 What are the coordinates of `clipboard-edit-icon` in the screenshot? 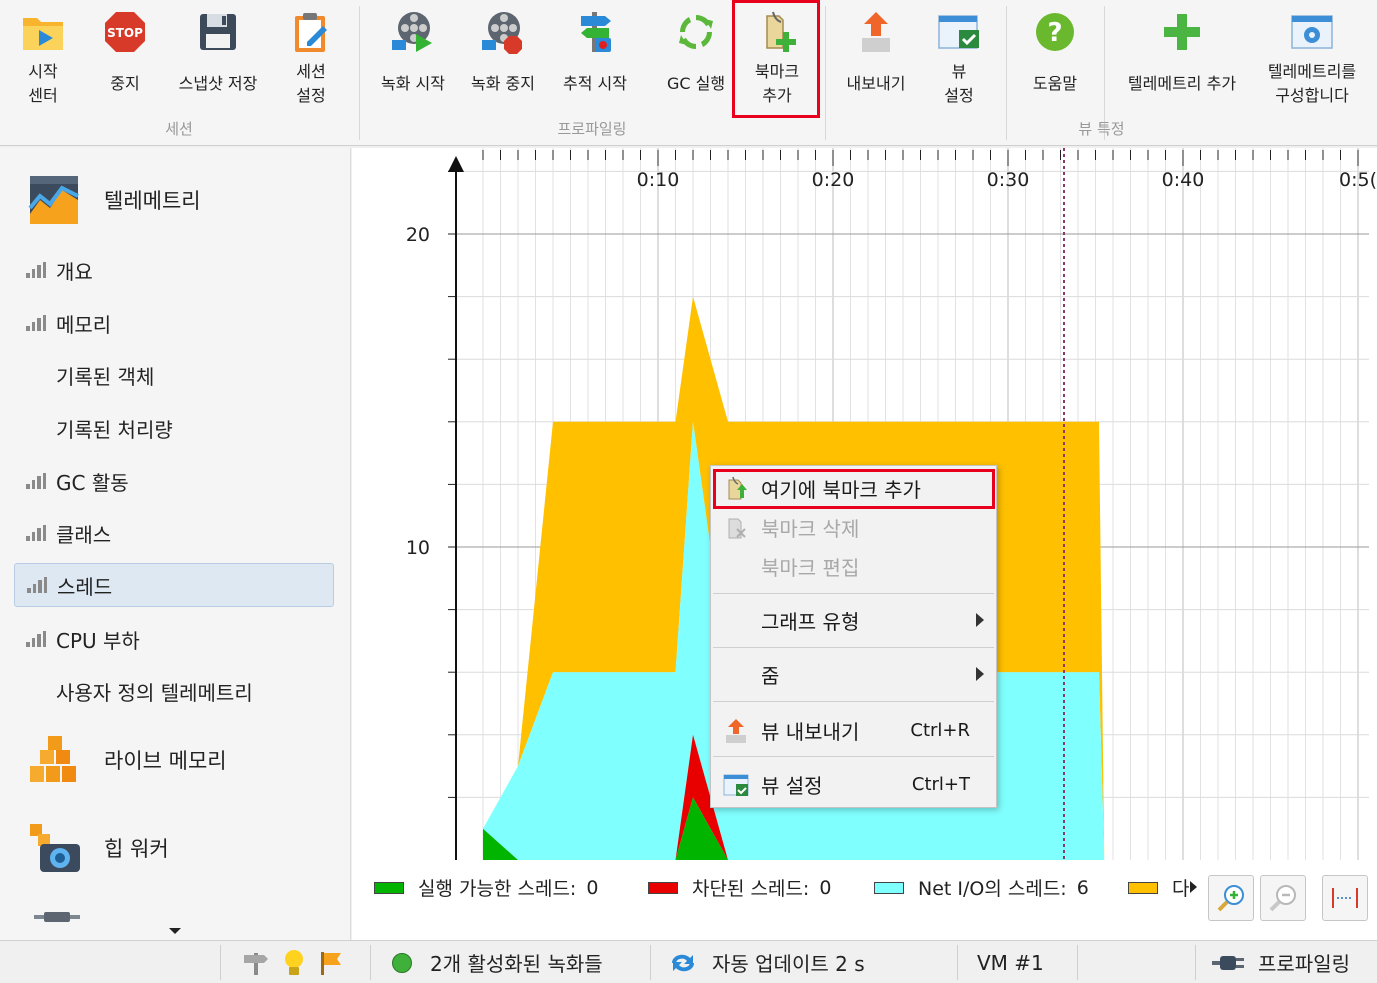 It's located at (311, 32).